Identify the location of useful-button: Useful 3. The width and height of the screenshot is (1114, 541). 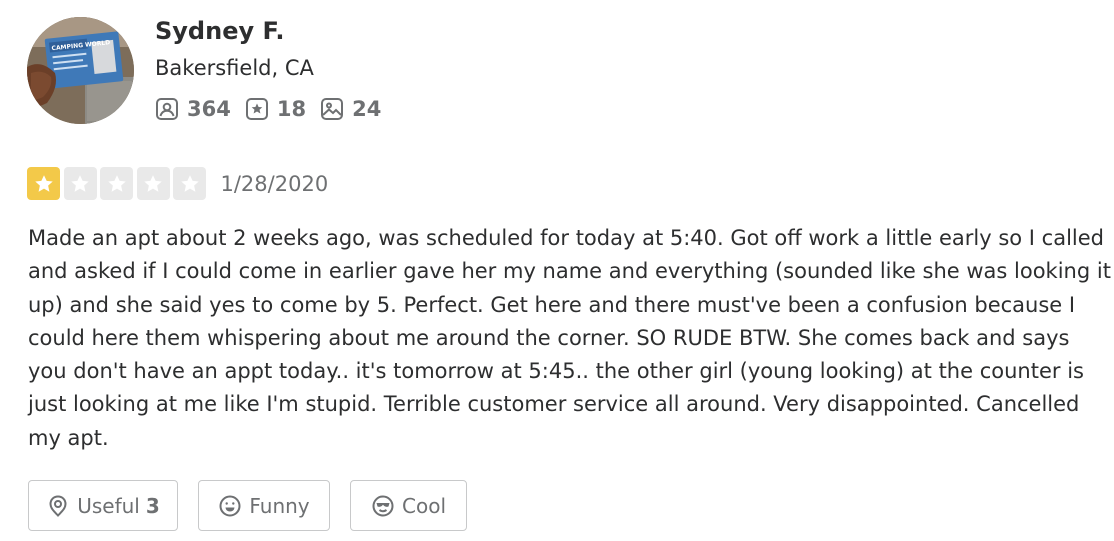
(103, 505).